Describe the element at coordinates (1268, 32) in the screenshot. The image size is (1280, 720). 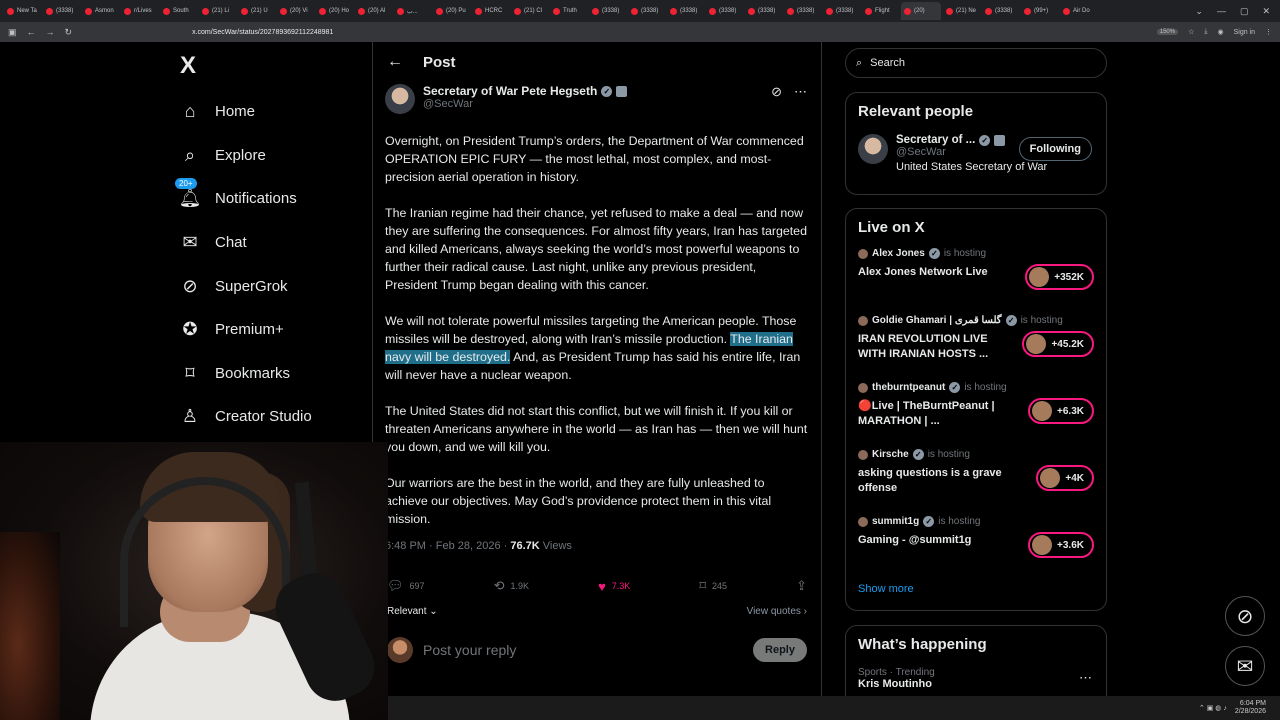
I see `menu-icon: ⋮` at that location.